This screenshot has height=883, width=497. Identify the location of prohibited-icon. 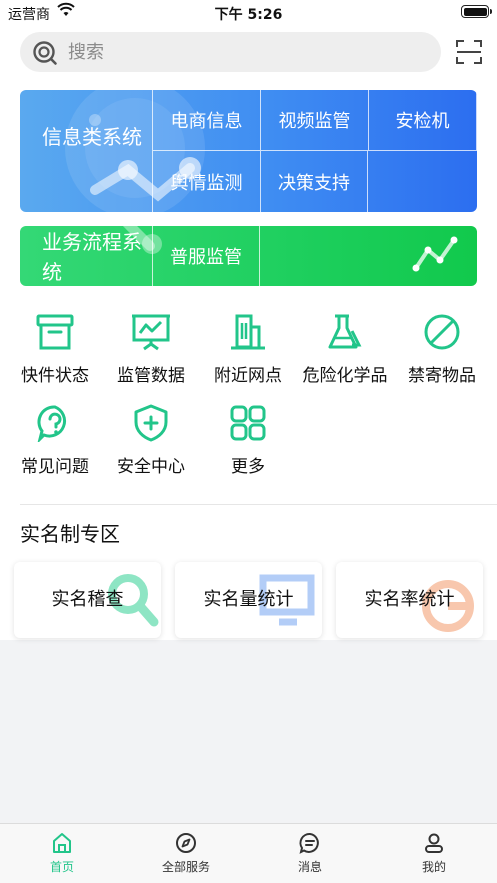
(442, 332).